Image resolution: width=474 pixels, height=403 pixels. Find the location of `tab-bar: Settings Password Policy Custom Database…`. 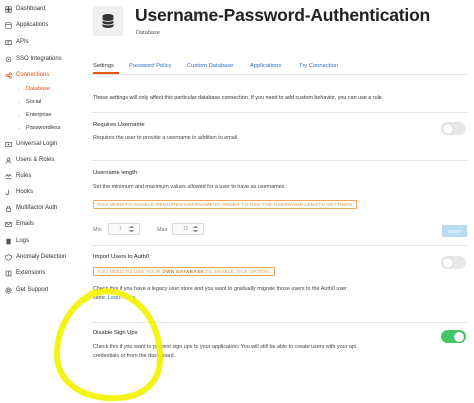

tab-bar: Settings Password Policy Custom Database… is located at coordinates (278, 67).